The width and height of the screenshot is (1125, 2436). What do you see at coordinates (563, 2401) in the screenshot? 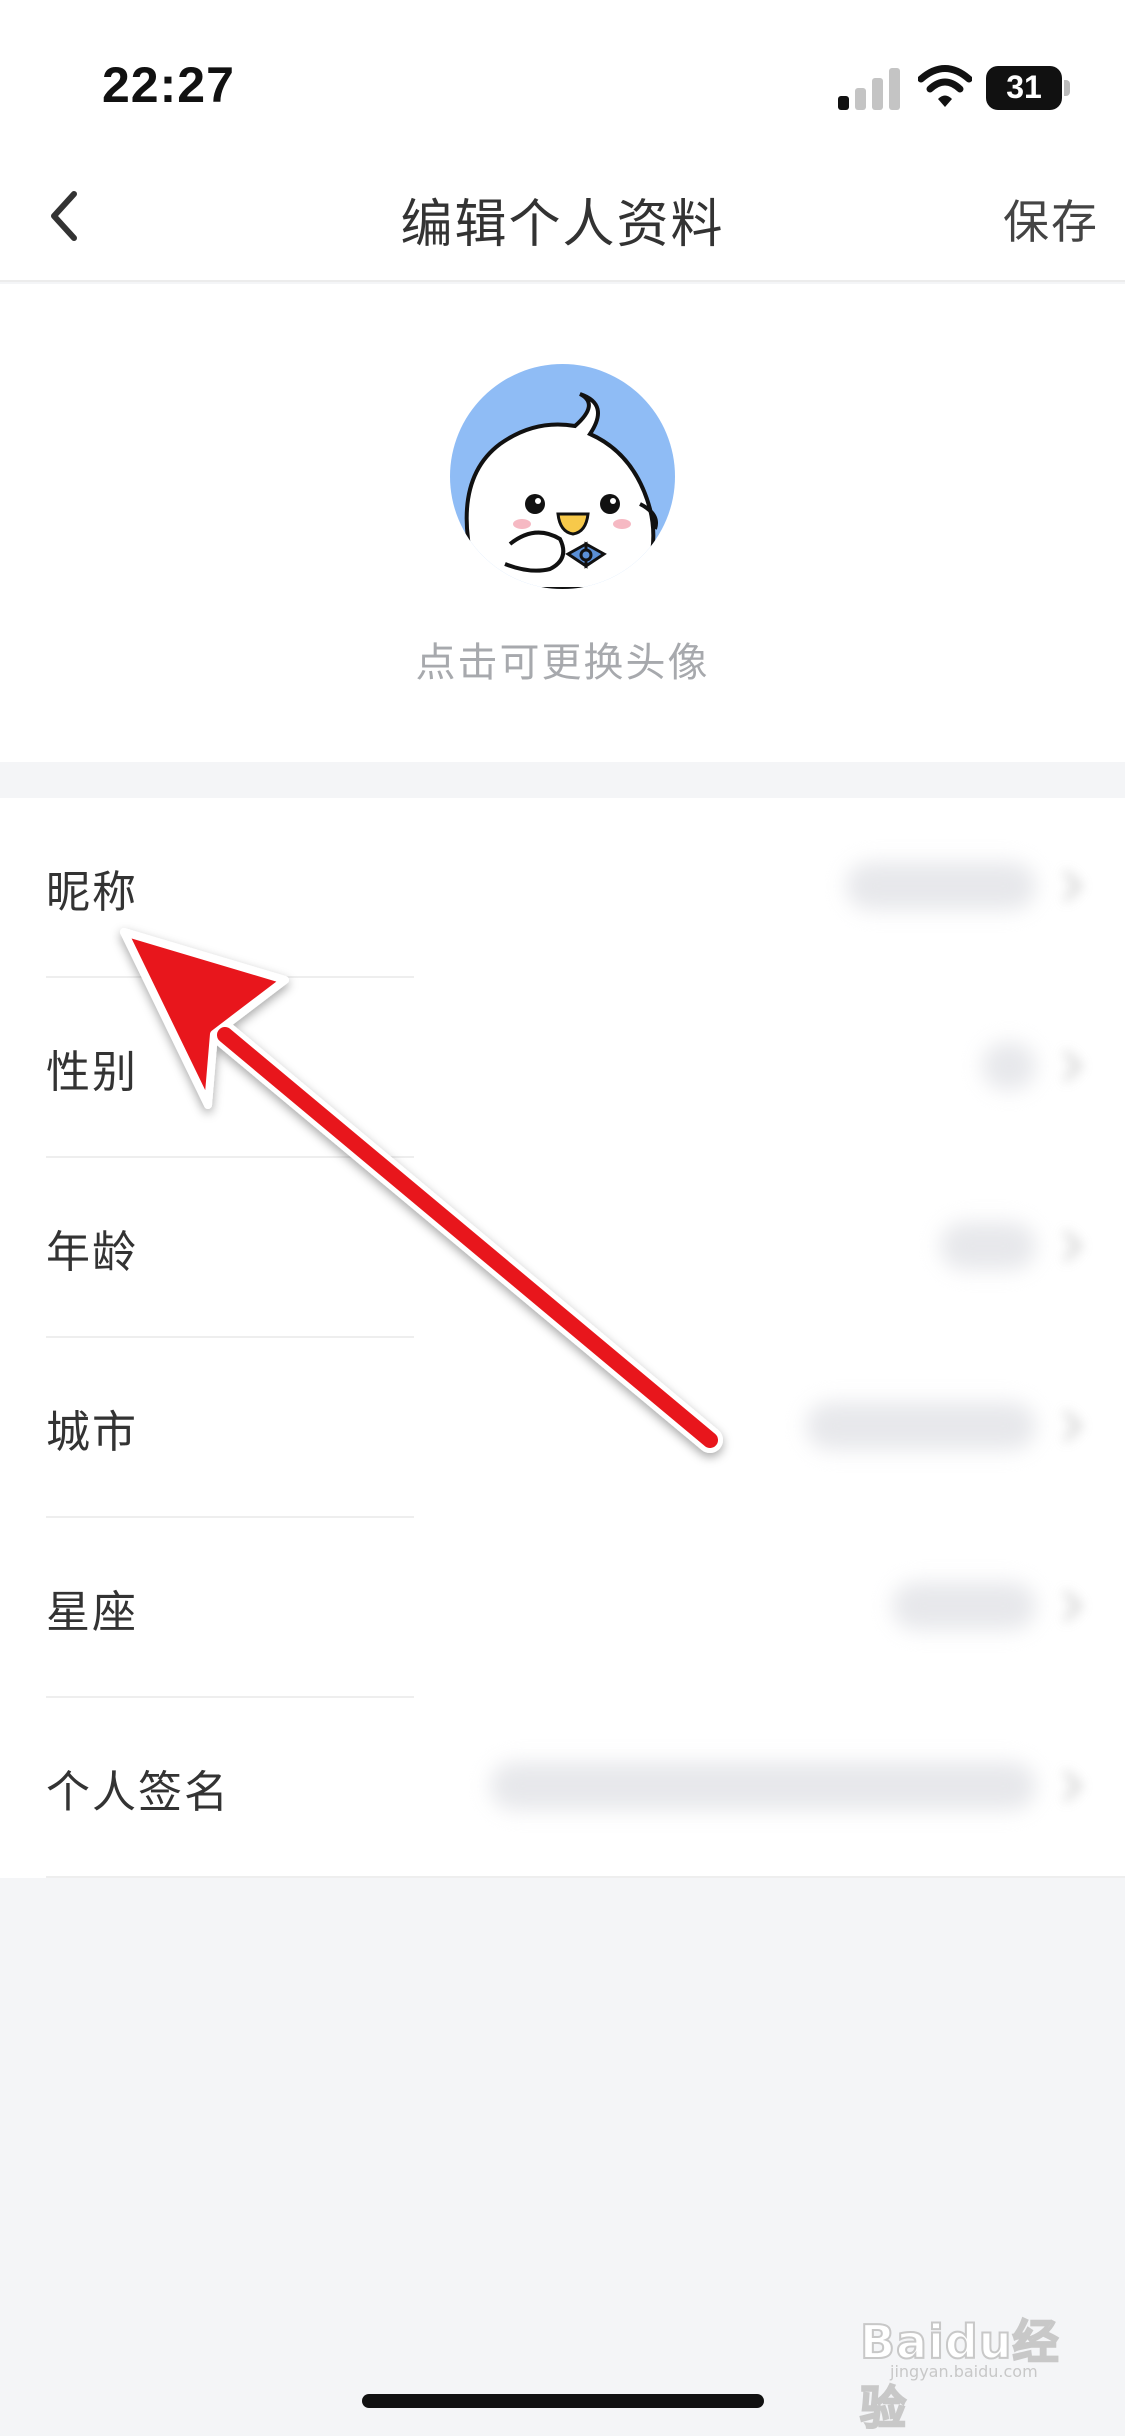
I see `home-indicator` at bounding box center [563, 2401].